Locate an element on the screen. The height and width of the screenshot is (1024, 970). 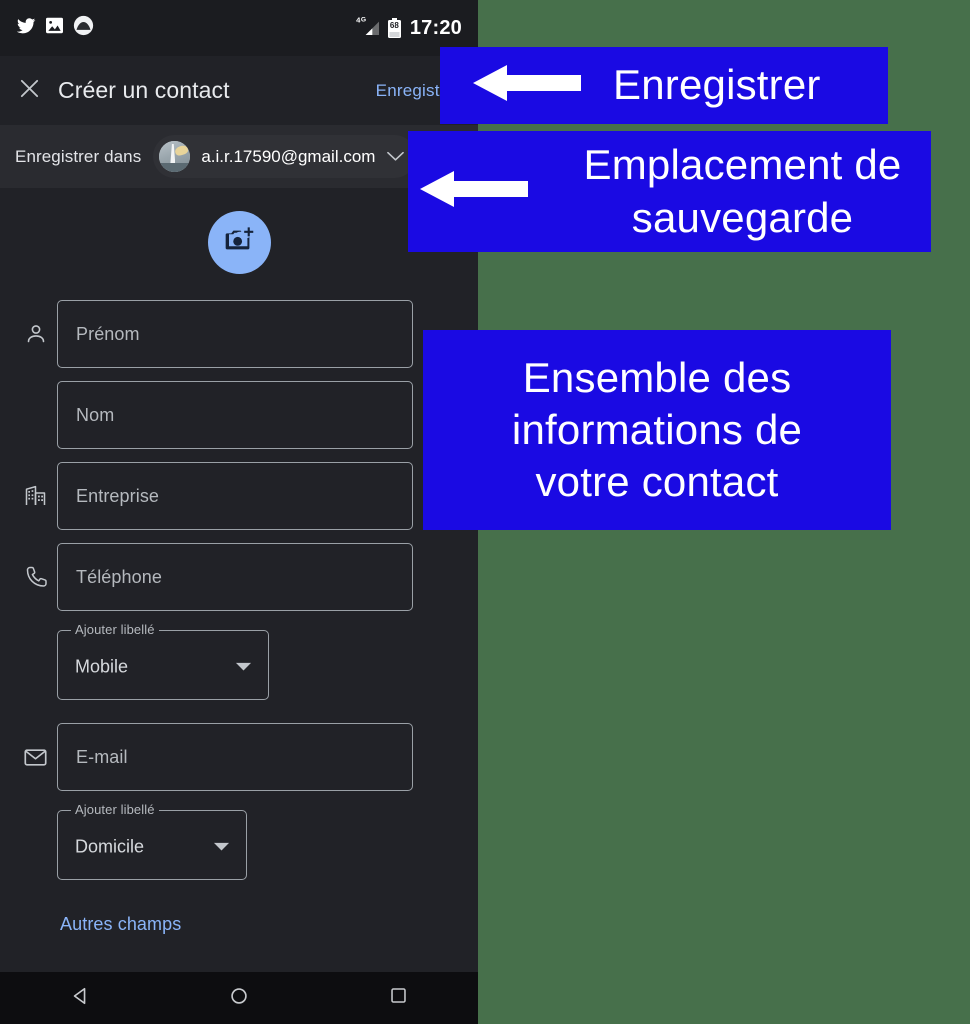
nav-home-button is located at coordinates (238, 998).